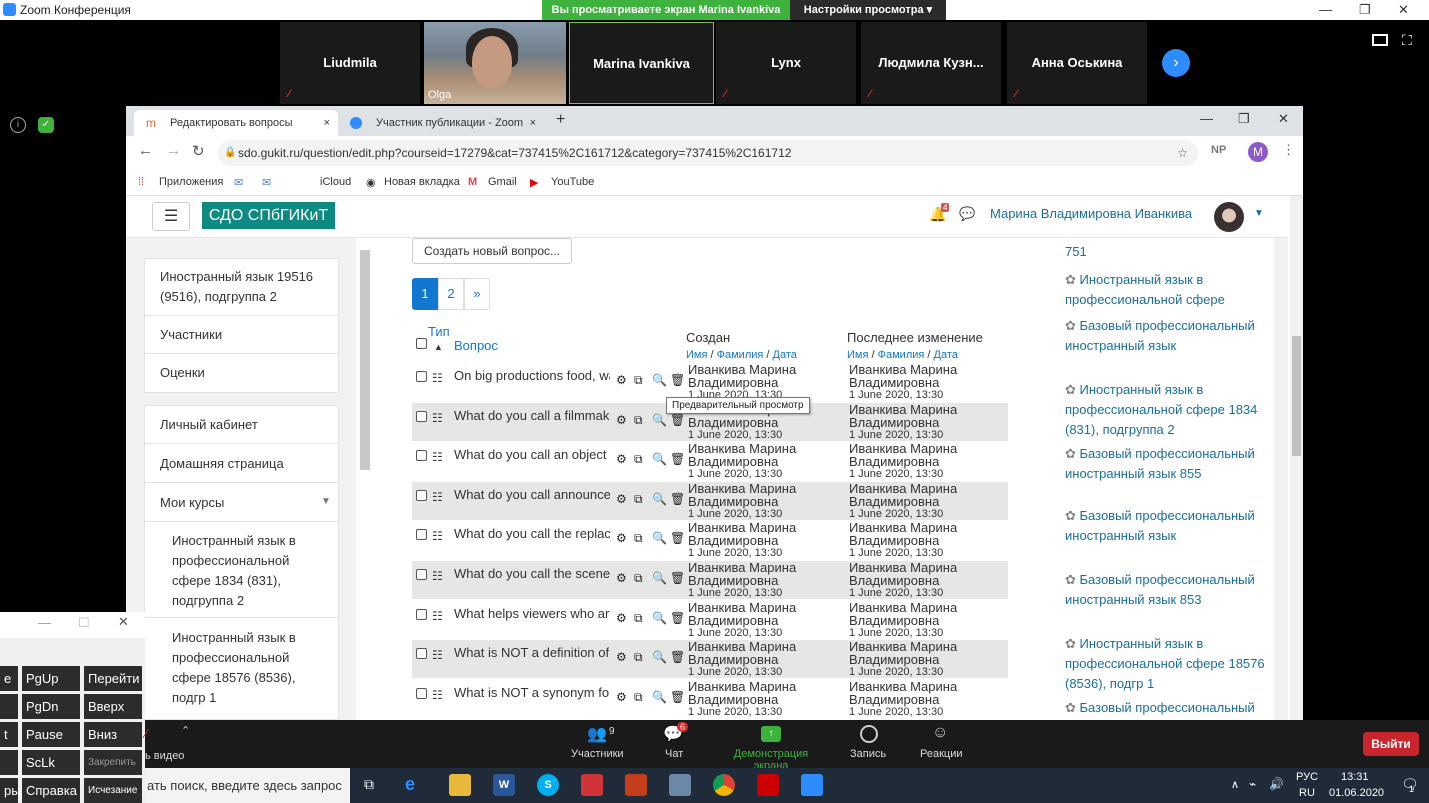 The image size is (1429, 803). I want to click on nav-home: Домашняя страница, so click(222, 464).